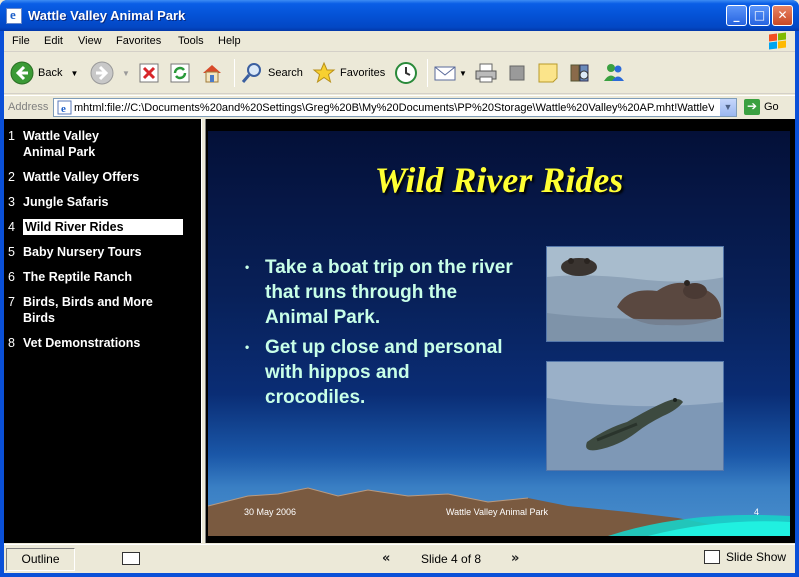 This screenshot has width=799, height=577. I want to click on menu-tools: Tools, so click(191, 41).